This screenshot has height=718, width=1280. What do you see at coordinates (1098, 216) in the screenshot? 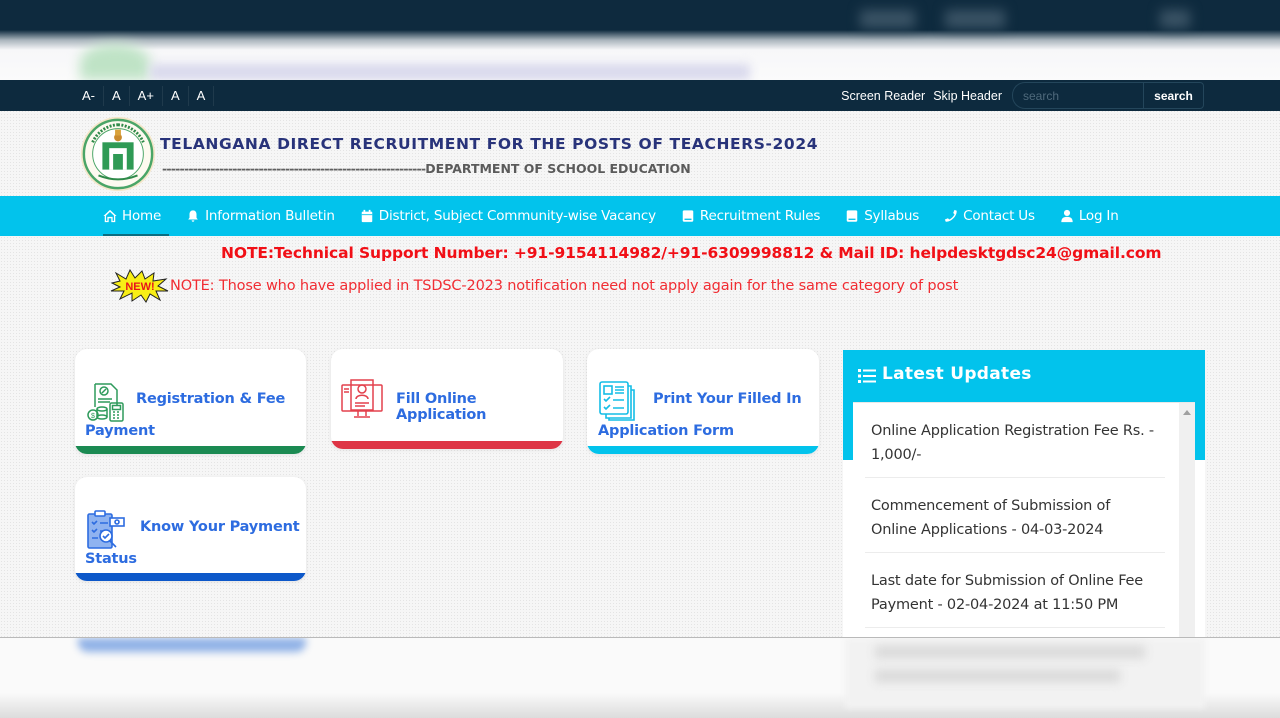
I see `nav-log-in-label: Log In` at bounding box center [1098, 216].